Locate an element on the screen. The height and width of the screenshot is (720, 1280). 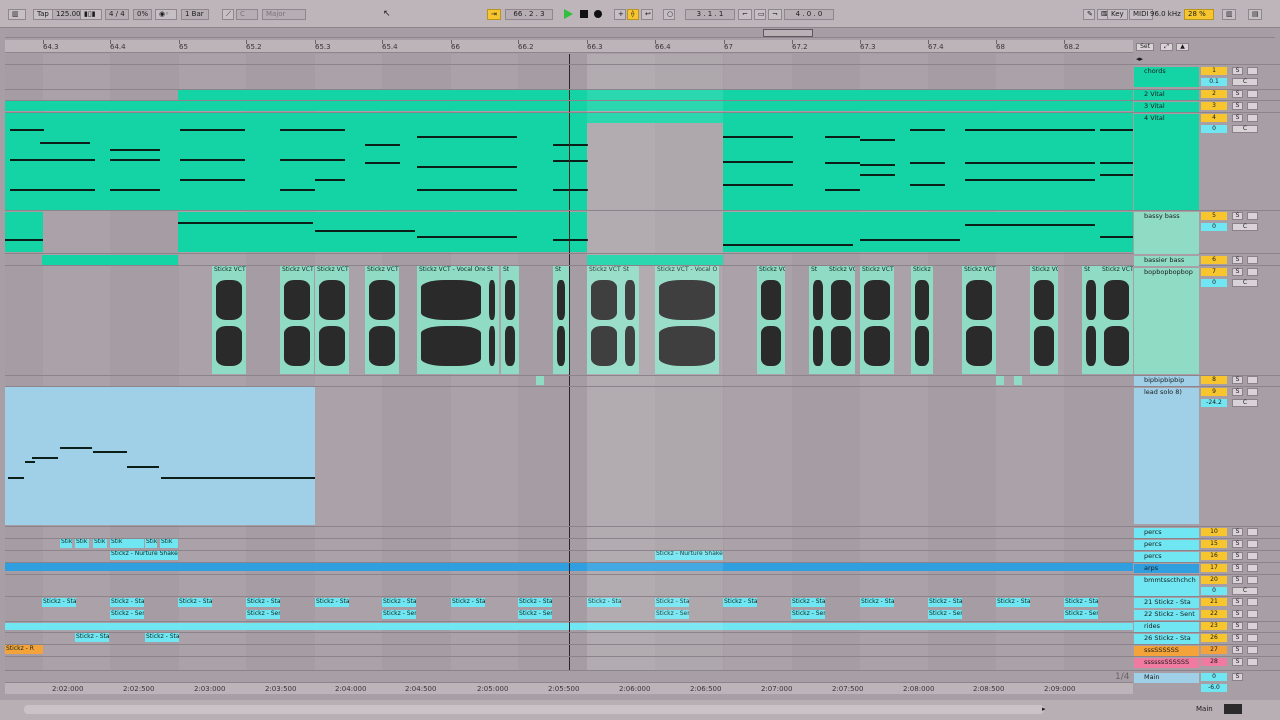
track-number: 2 is located at coordinates (1214, 94).